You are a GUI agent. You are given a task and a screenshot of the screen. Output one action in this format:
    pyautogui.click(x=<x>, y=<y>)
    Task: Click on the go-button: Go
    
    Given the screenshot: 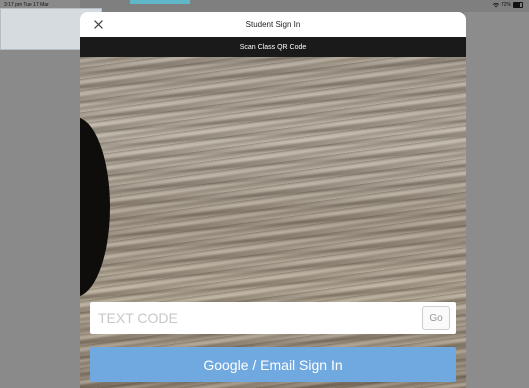 What is the action you would take?
    pyautogui.click(x=436, y=318)
    